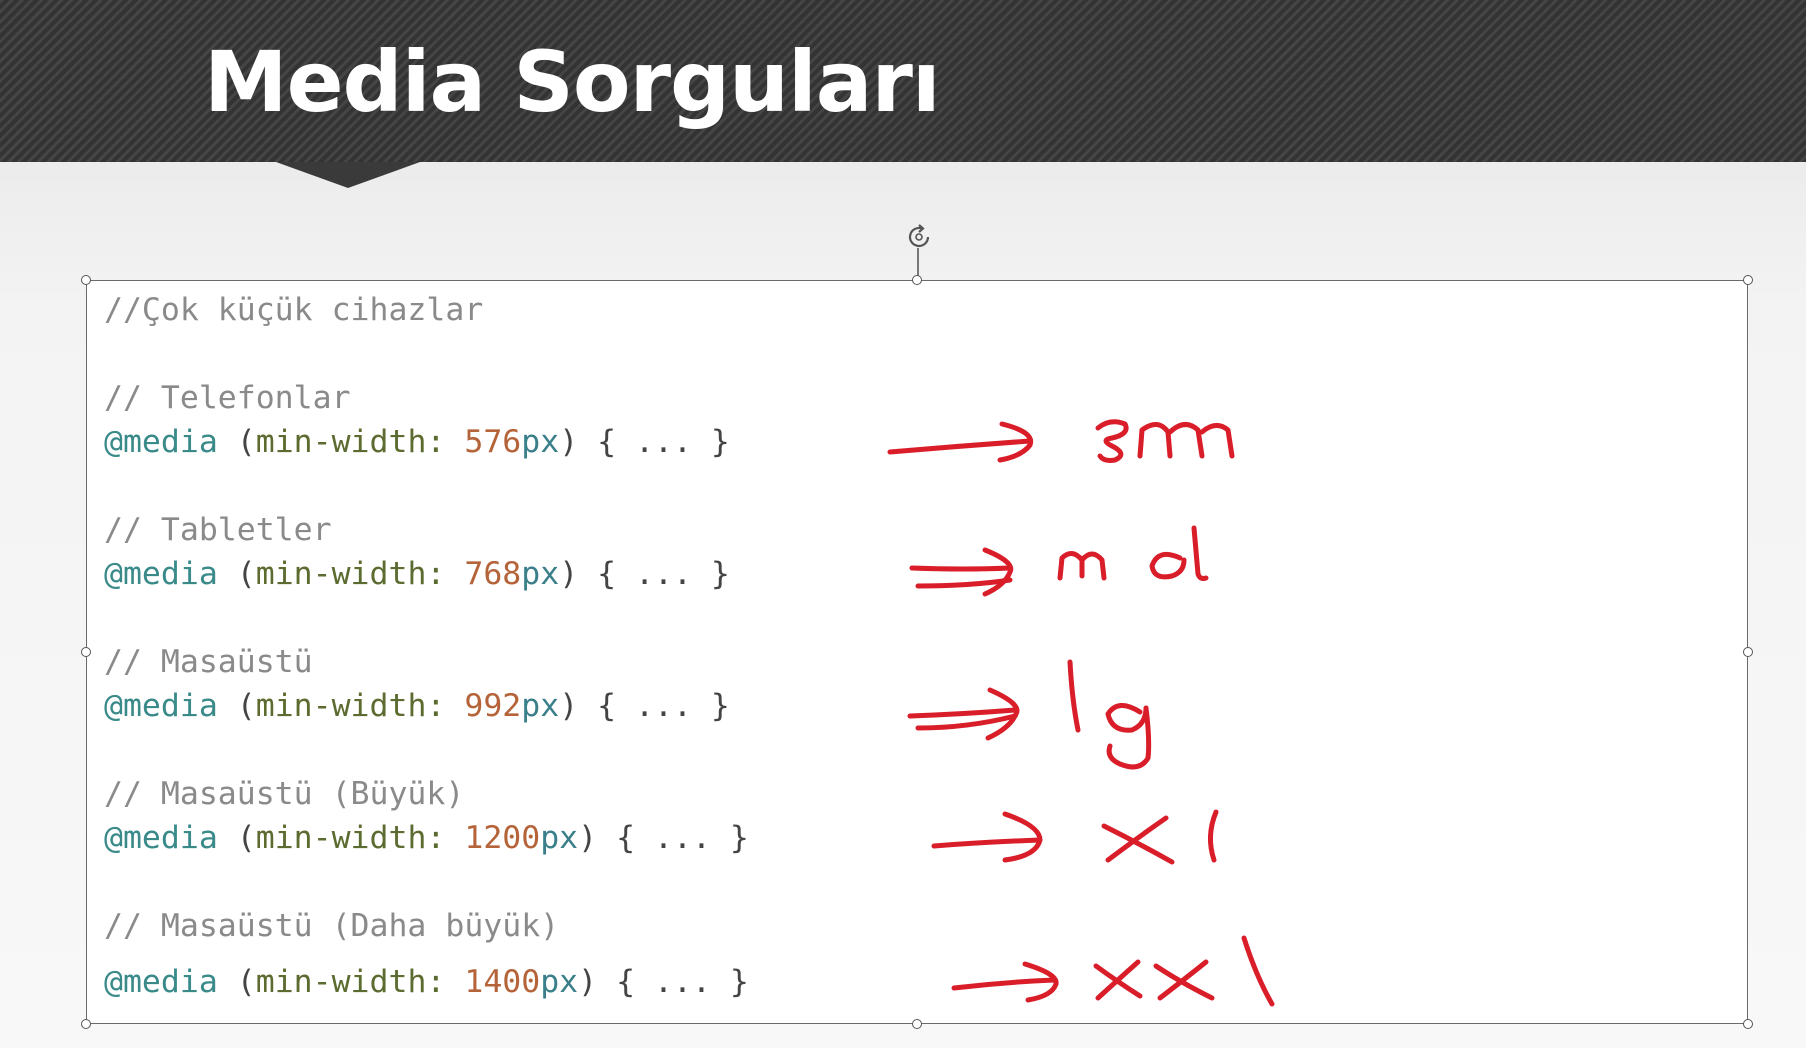 The image size is (1806, 1048). What do you see at coordinates (1075, 837) in the screenshot?
I see `annotation-xl: xl` at bounding box center [1075, 837].